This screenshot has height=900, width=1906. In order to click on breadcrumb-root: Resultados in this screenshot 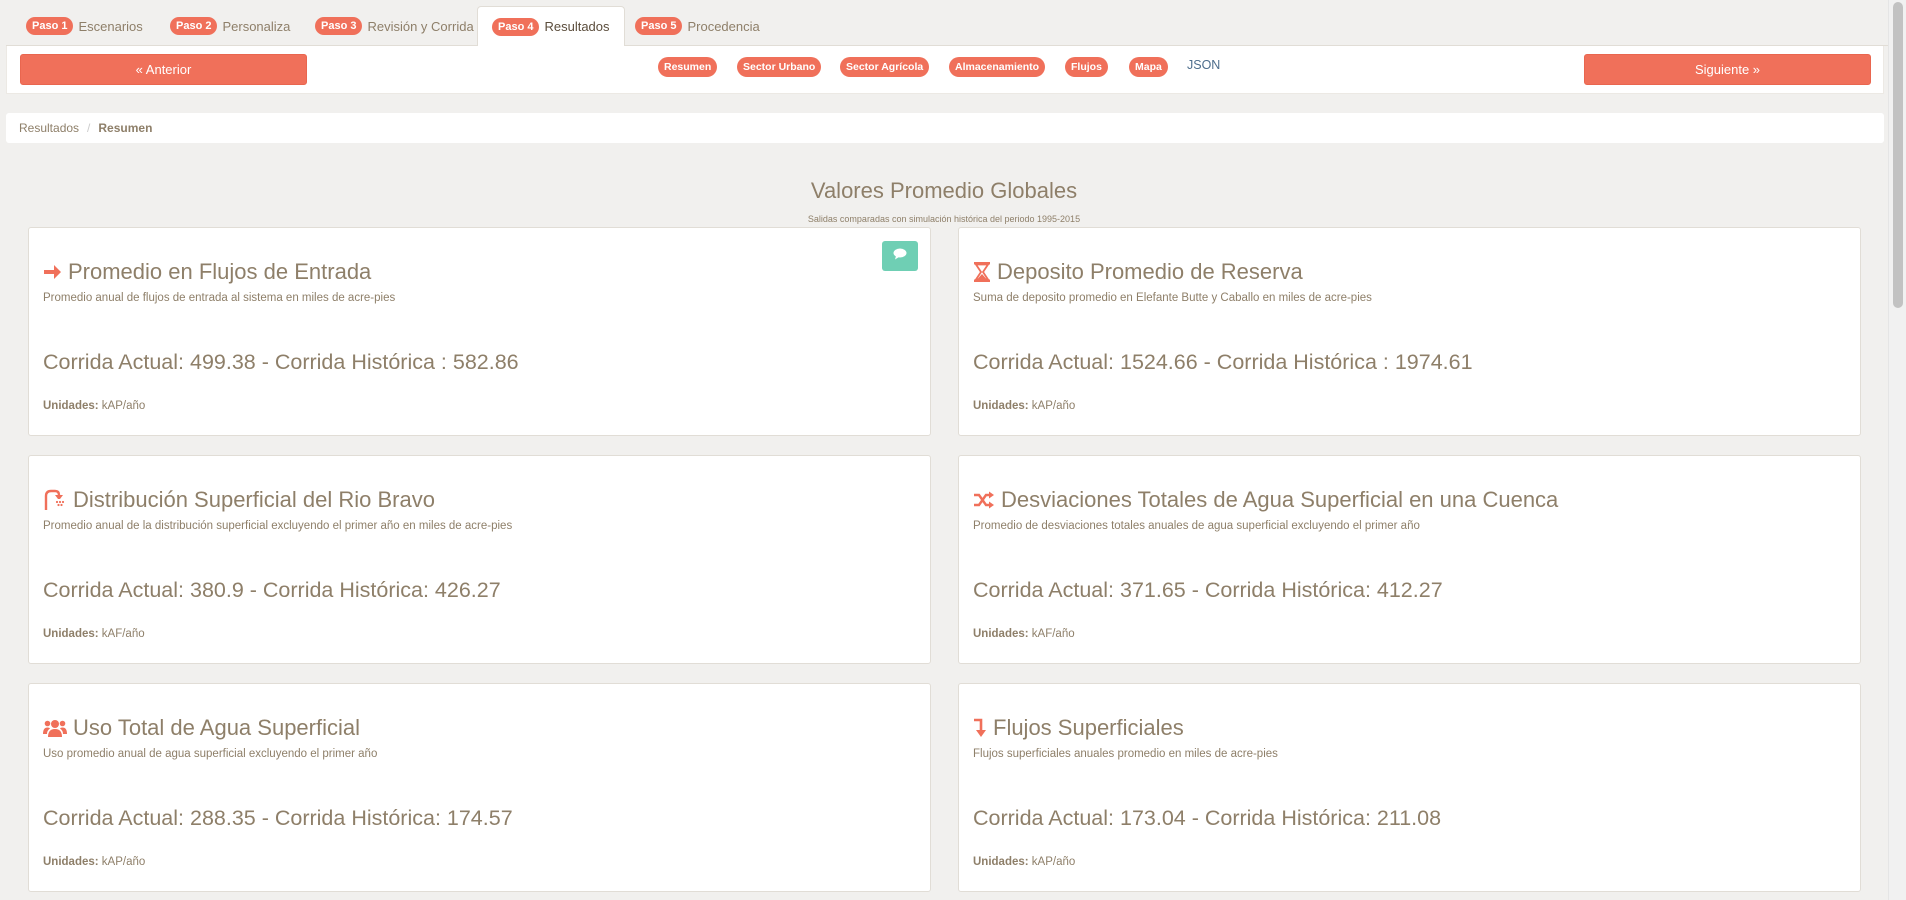, I will do `click(49, 128)`.